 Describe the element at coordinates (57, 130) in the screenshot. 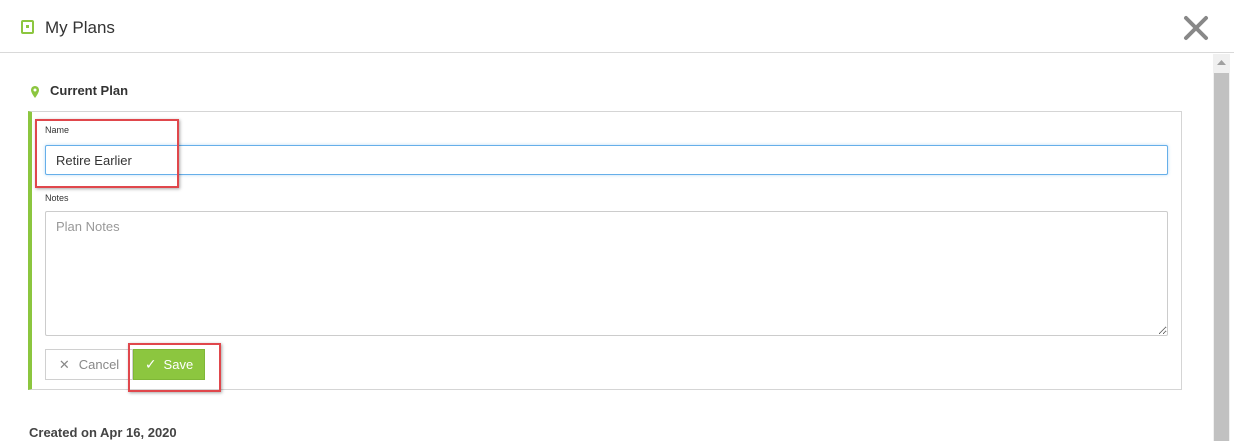

I see `name-label: Name` at that location.